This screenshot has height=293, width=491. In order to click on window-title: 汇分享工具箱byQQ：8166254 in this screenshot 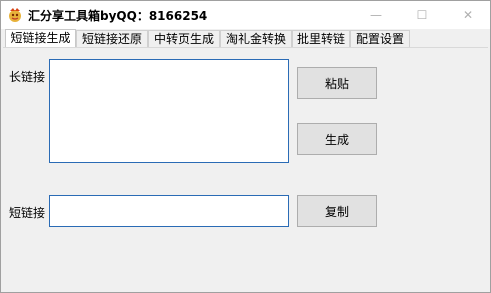, I will do `click(118, 16)`.